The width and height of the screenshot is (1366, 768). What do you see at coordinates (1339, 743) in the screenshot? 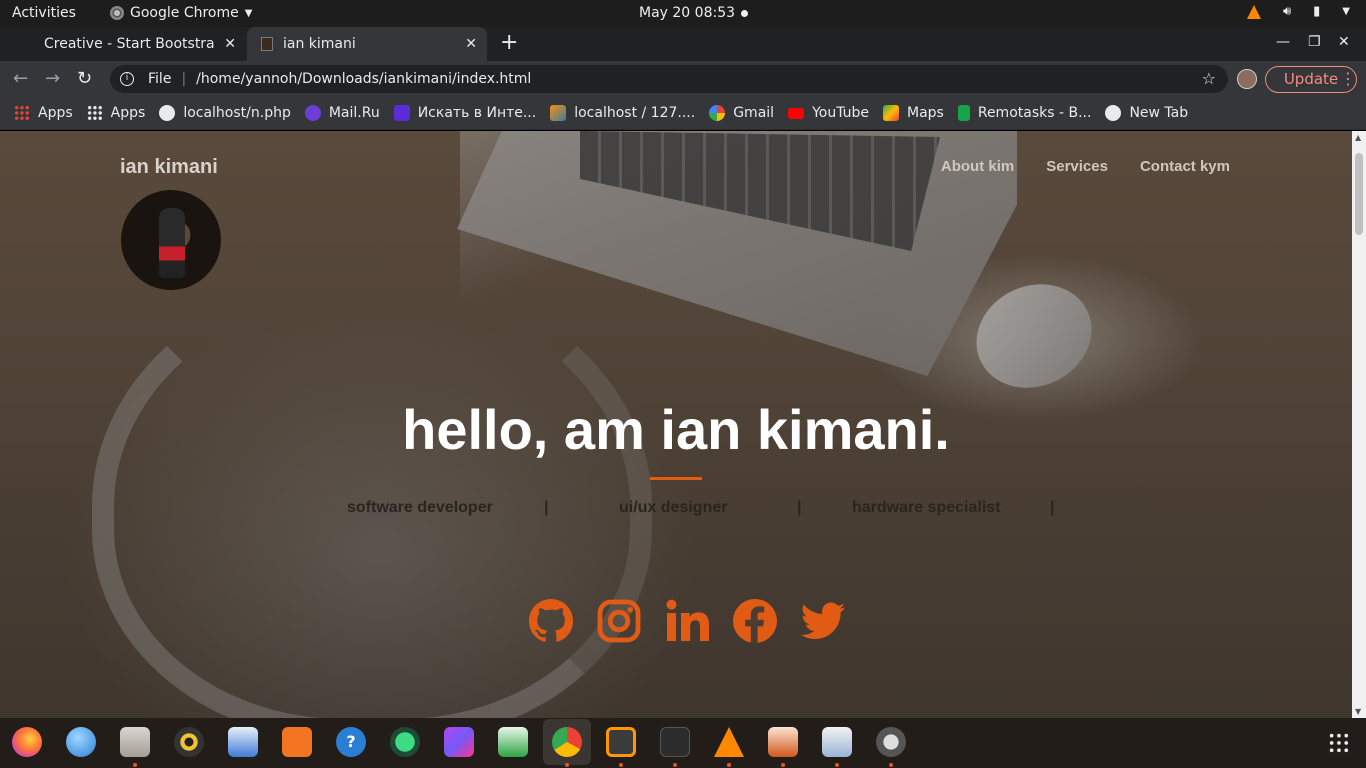
I see `show-applications-icon` at bounding box center [1339, 743].